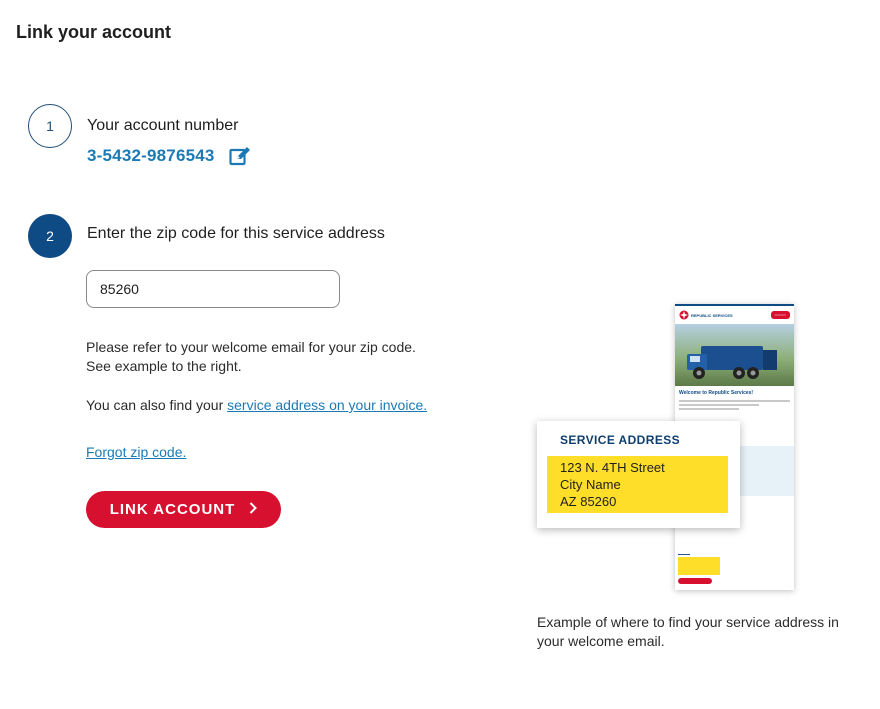 The height and width of the screenshot is (709, 880). I want to click on email-address-highlight, so click(699, 566).